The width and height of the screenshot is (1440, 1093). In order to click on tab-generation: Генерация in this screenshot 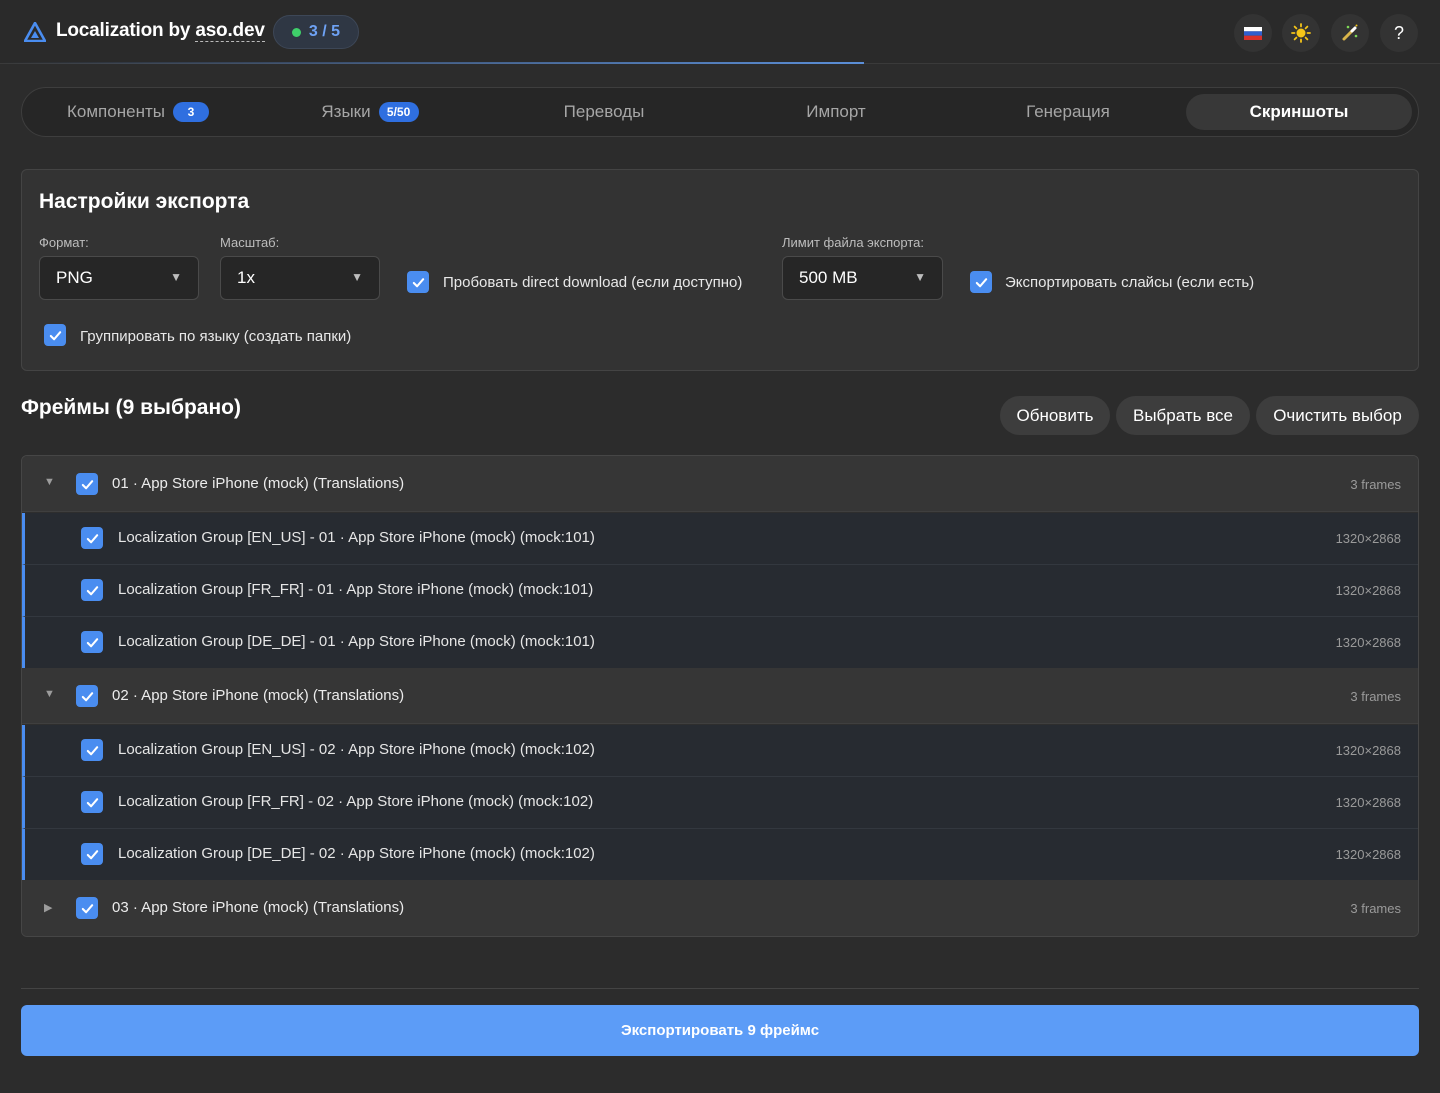, I will do `click(1068, 112)`.